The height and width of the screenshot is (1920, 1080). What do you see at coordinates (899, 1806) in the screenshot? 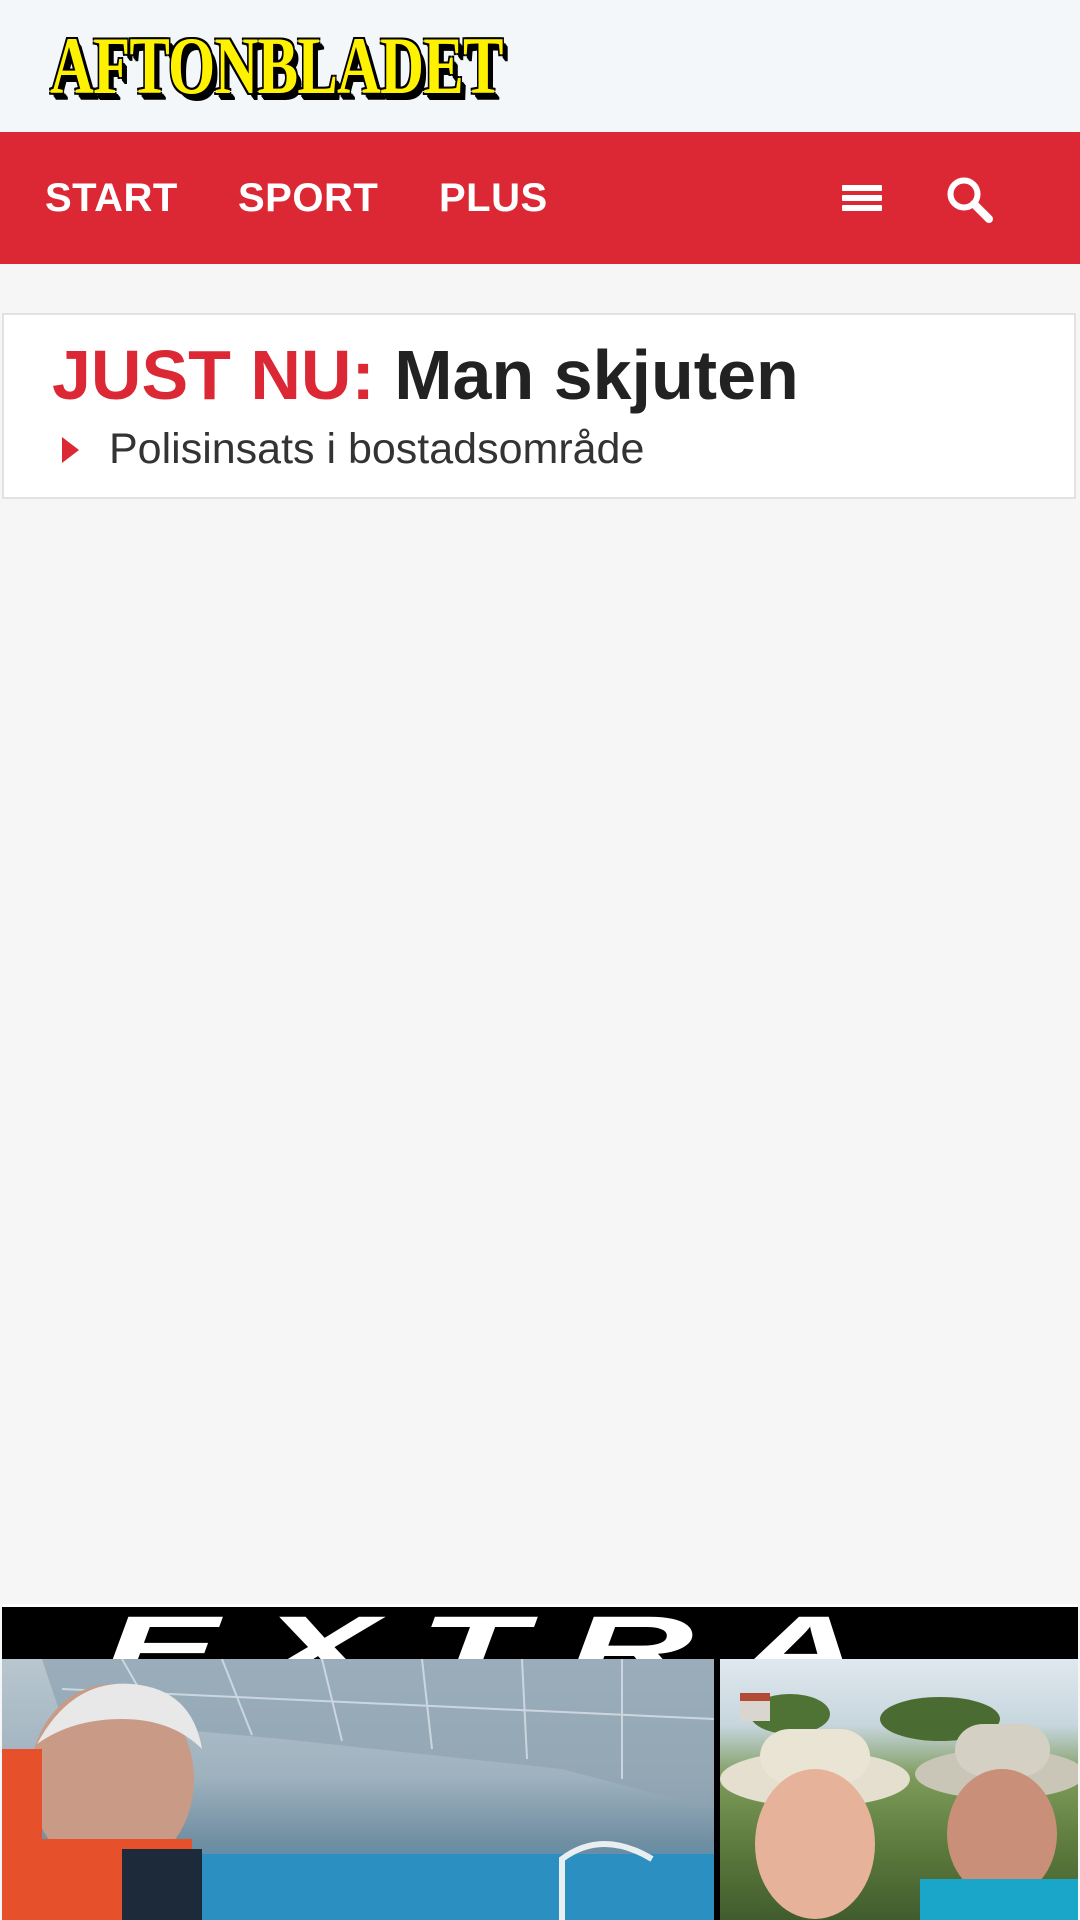
I see `couple-photo-illustration` at bounding box center [899, 1806].